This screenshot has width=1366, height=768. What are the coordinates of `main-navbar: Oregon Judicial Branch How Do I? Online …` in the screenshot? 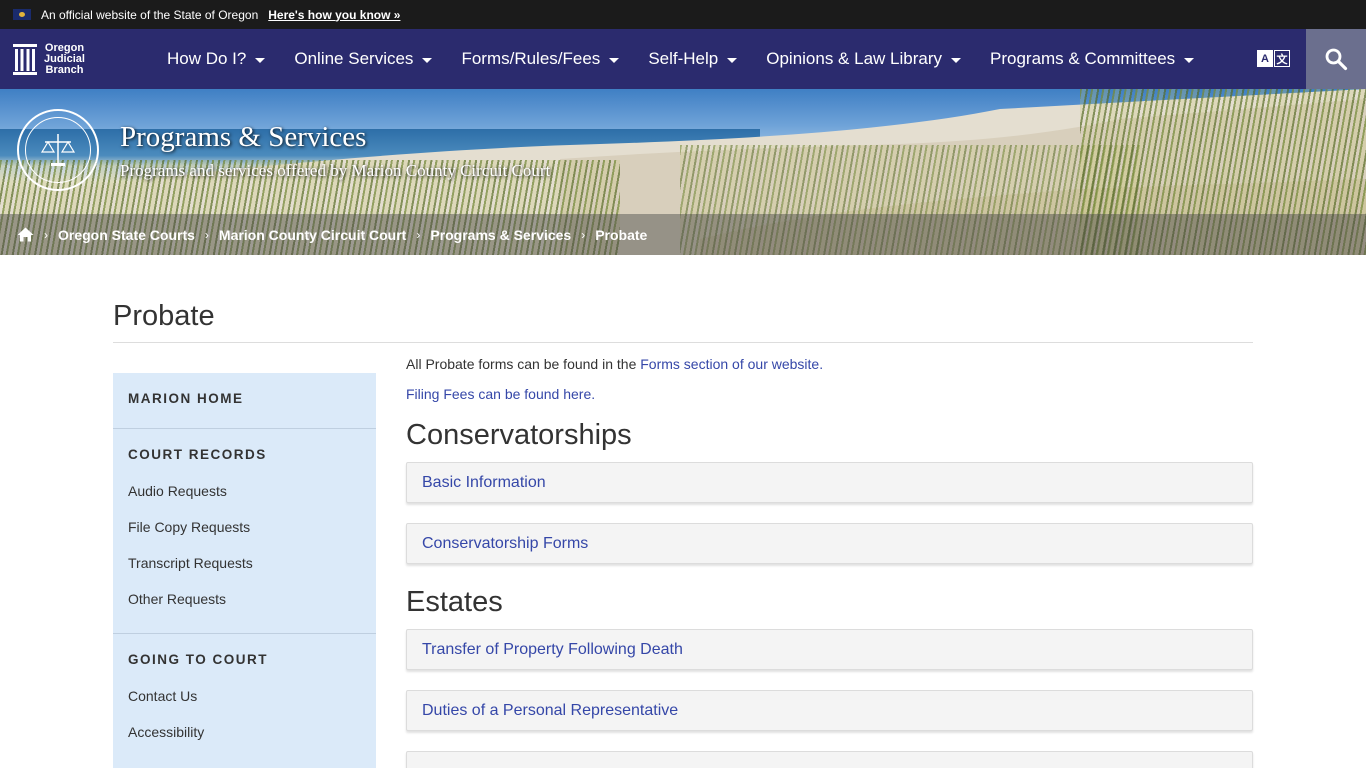 It's located at (683, 59).